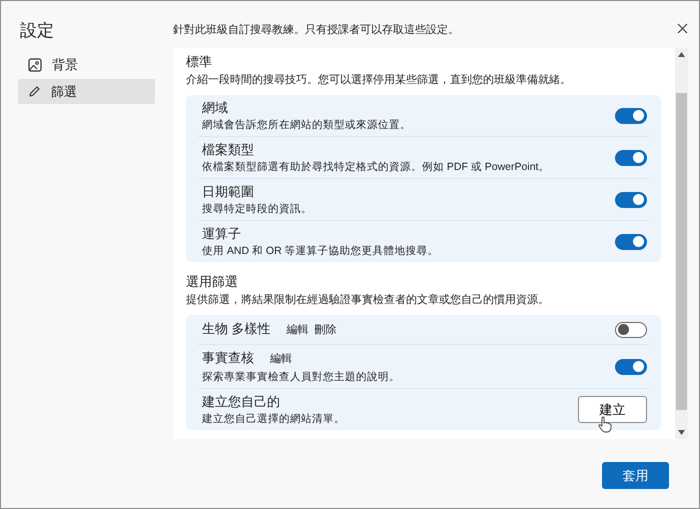  I want to click on scroll-down-icon, so click(681, 432).